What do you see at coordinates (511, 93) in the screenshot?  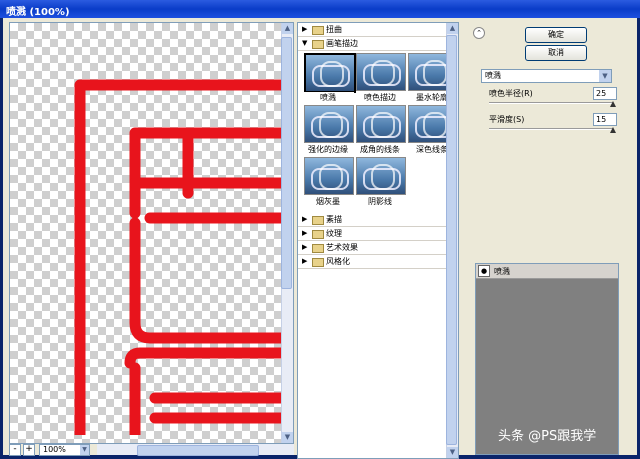 I see `param-label: 喷色半径(R)` at bounding box center [511, 93].